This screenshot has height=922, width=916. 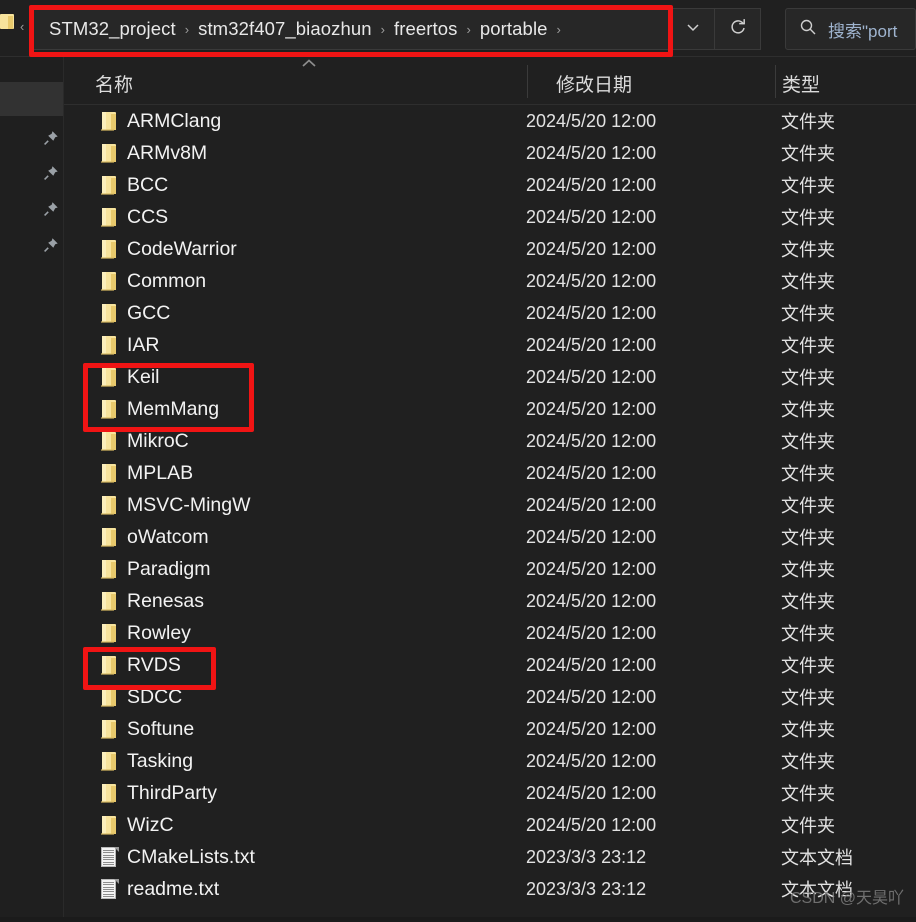 I want to click on refresh-button, so click(x=738, y=29).